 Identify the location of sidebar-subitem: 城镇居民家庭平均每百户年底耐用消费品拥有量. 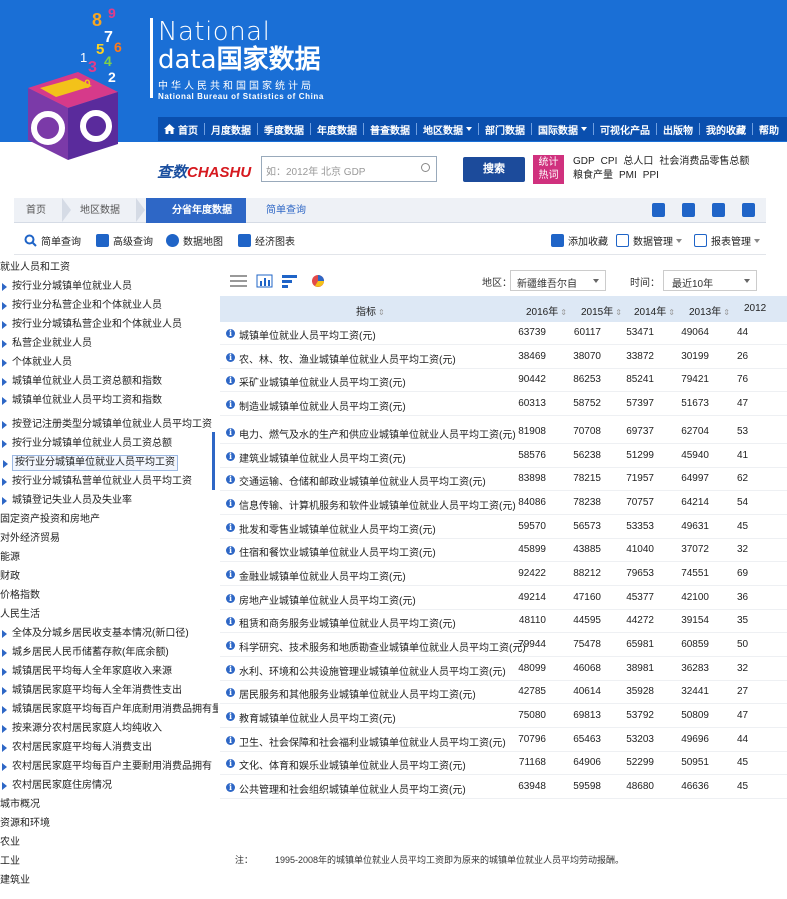
(110, 710).